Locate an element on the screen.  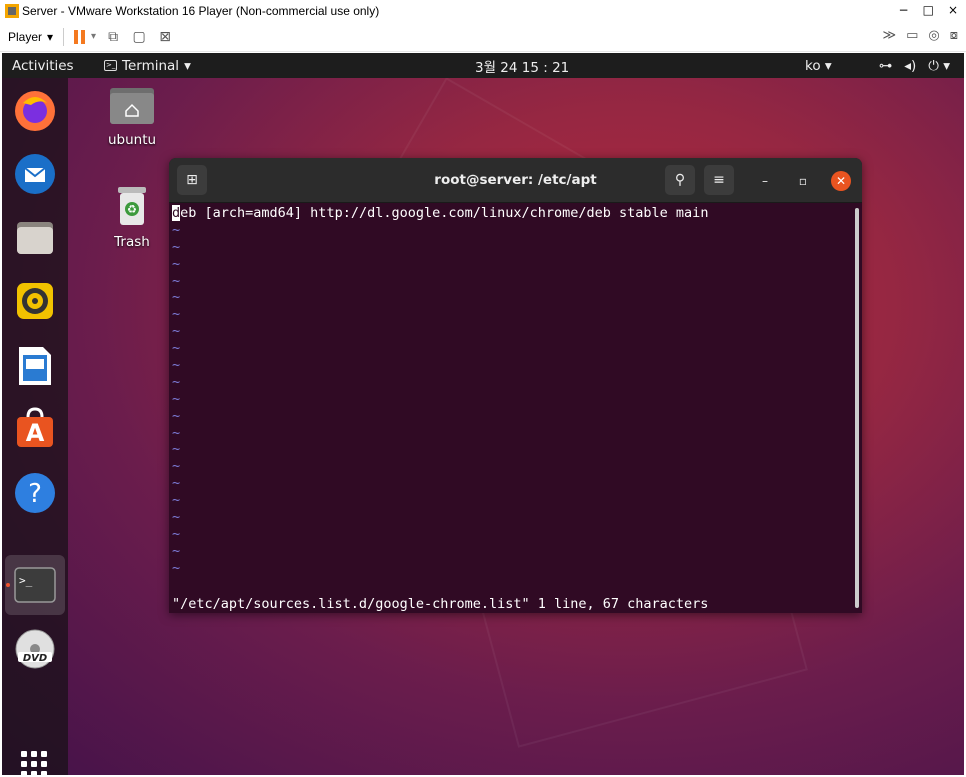
hard-disk-icon: ▭ is located at coordinates (912, 35).